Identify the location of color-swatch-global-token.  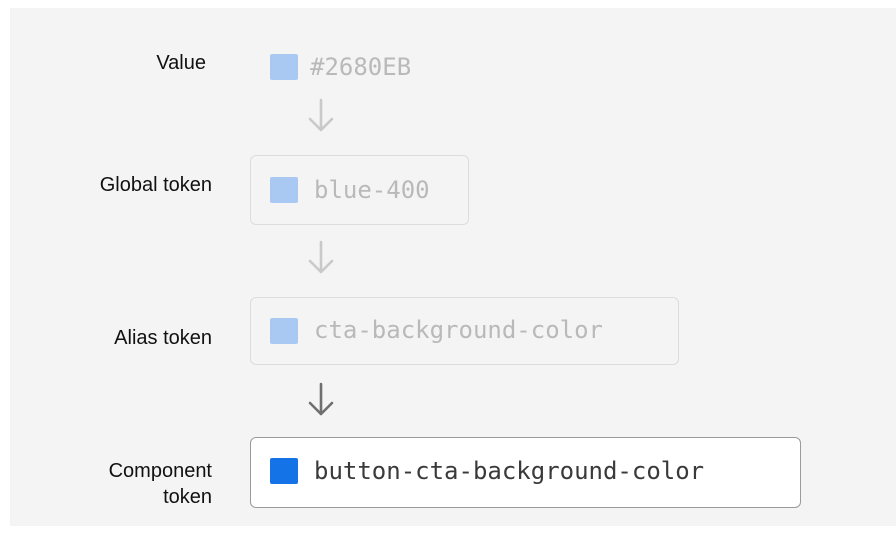
(284, 190).